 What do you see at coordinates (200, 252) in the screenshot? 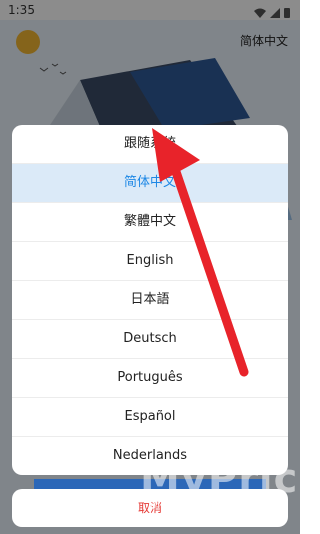
I see `annotation-arrow-icon` at bounding box center [200, 252].